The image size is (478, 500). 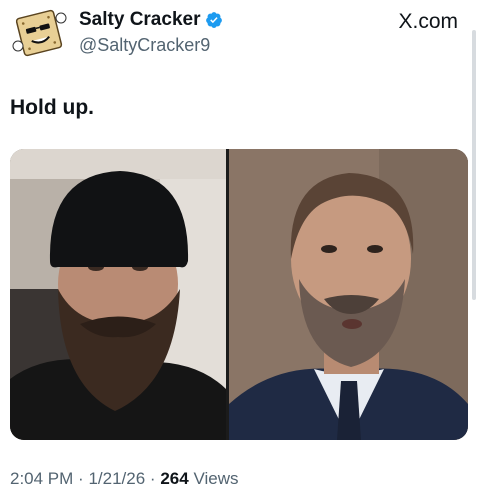 I want to click on tweet-meta: 2:04 PM · 1/21/26 · 264 Views, so click(x=124, y=479).